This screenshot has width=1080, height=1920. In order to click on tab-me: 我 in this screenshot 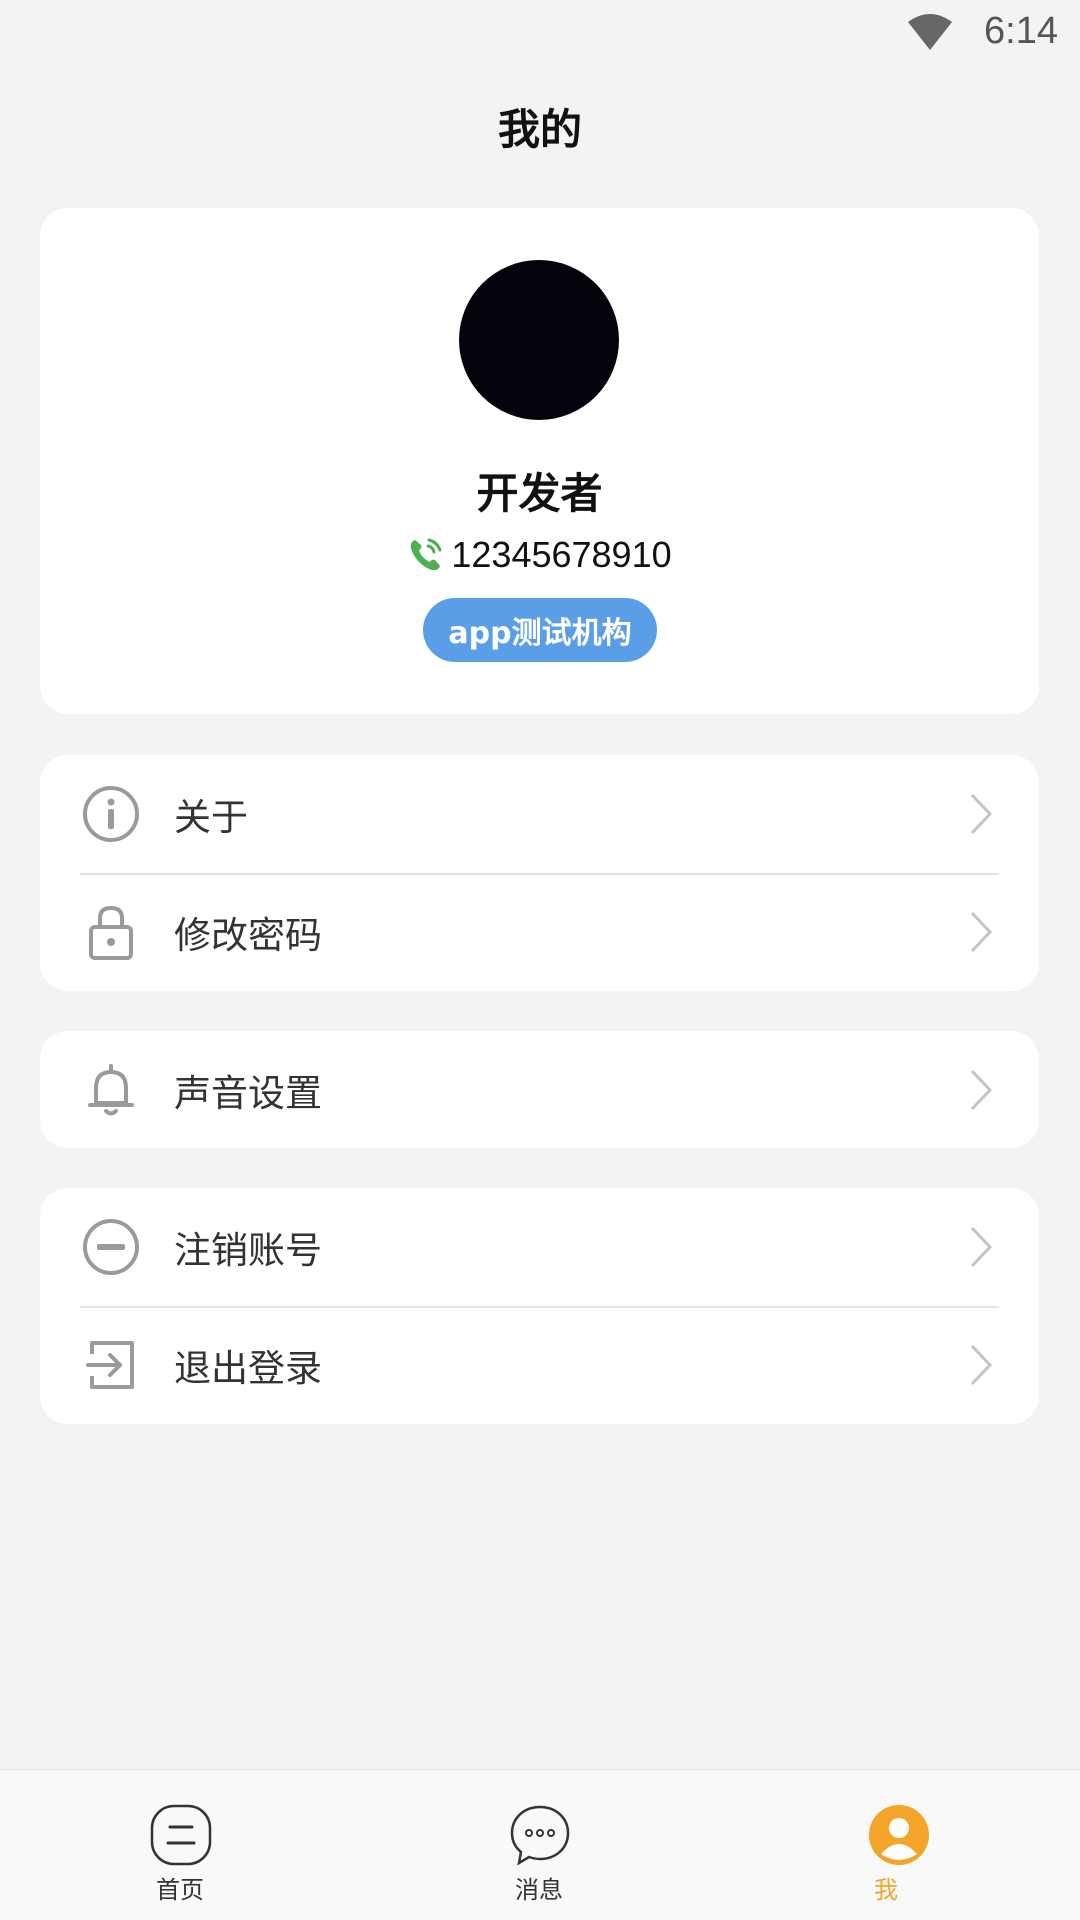, I will do `click(898, 1845)`.